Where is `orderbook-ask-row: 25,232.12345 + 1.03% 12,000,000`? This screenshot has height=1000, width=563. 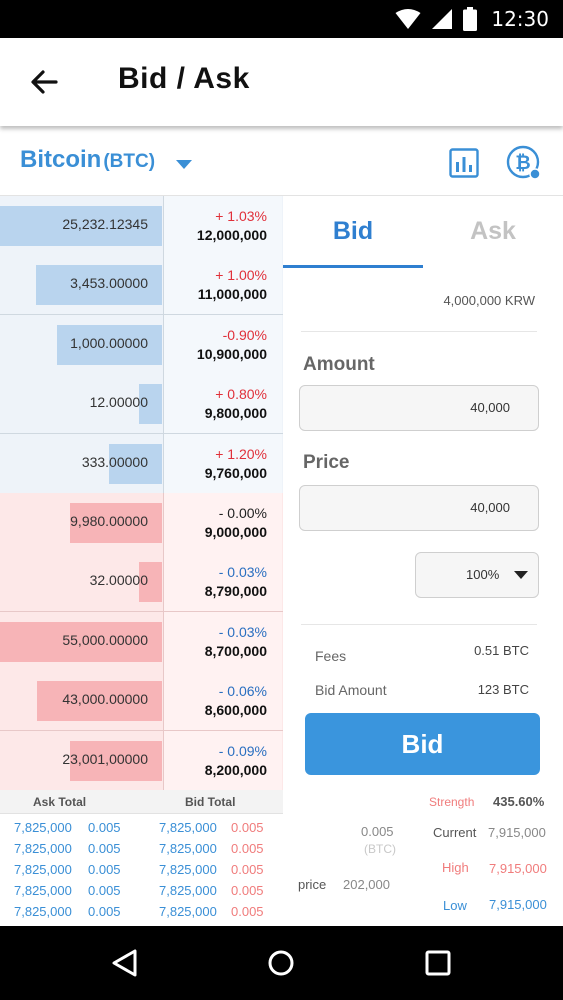
orderbook-ask-row: 25,232.12345 + 1.03% 12,000,000 is located at coordinates (141, 226).